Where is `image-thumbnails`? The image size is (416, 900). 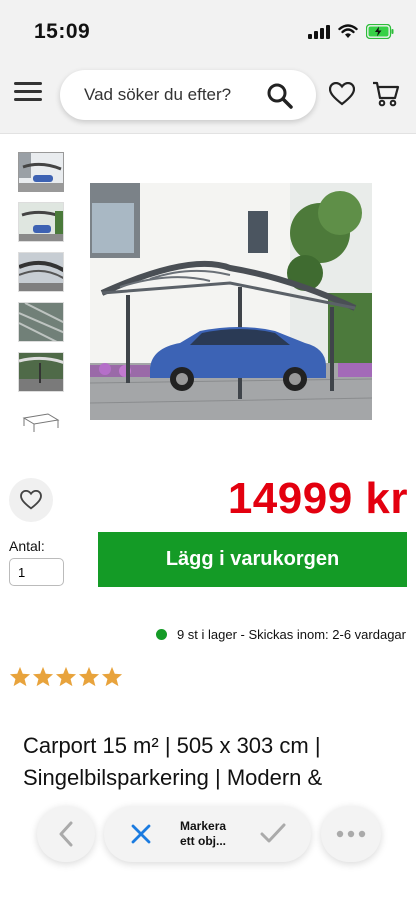
image-thumbnails is located at coordinates (43, 302).